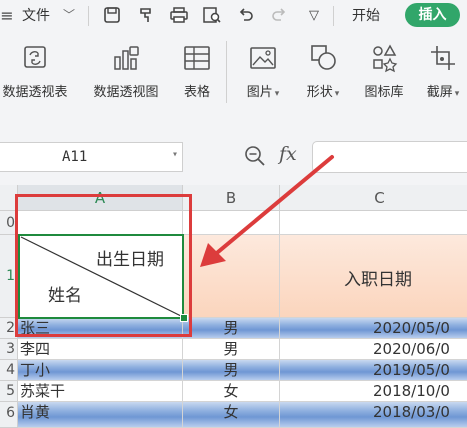 The image size is (467, 428). What do you see at coordinates (378, 280) in the screenshot?
I see `header-hire-date-label: 入职日期` at bounding box center [378, 280].